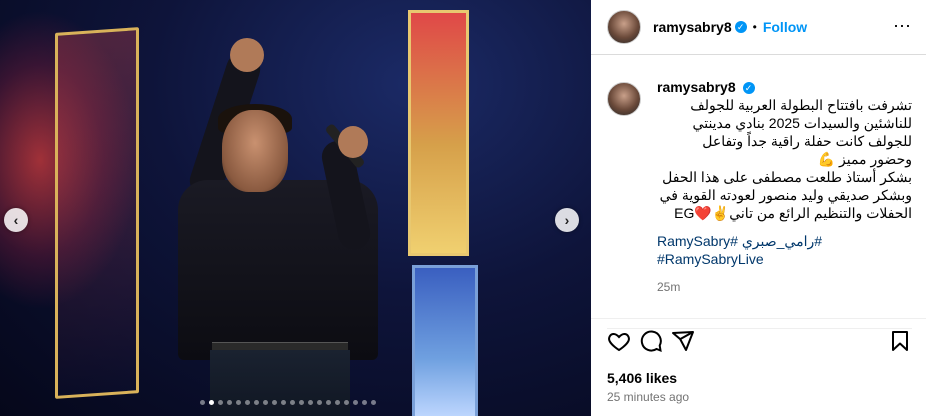  I want to click on carousel-indicator, so click(288, 402).